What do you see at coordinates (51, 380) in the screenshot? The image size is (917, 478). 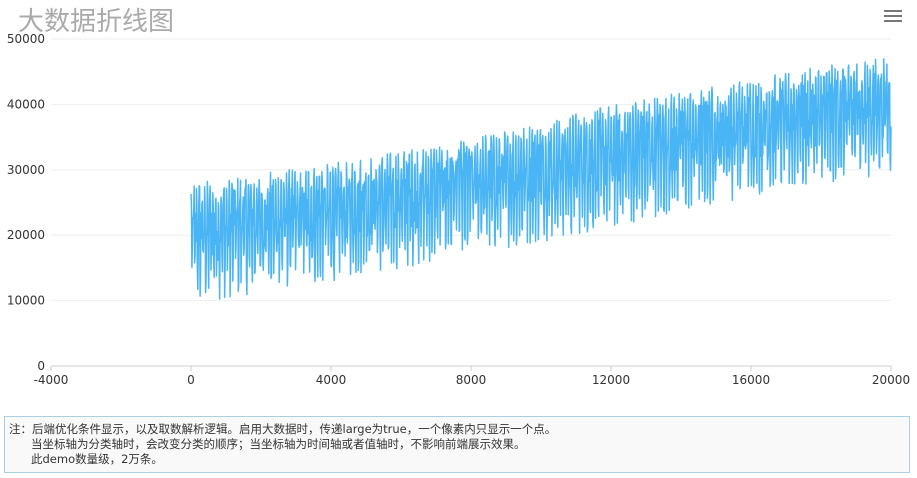 I see `x-tick-label--4000: -4000` at bounding box center [51, 380].